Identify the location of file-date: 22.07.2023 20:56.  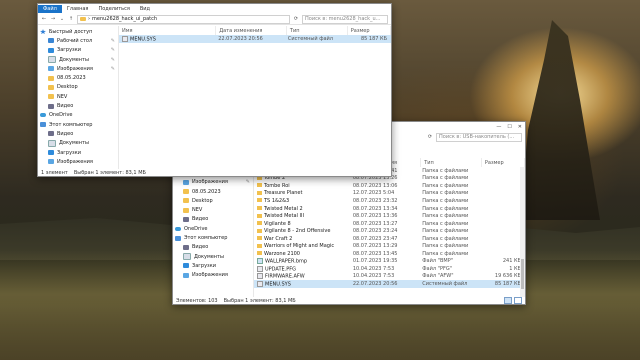
(240, 38).